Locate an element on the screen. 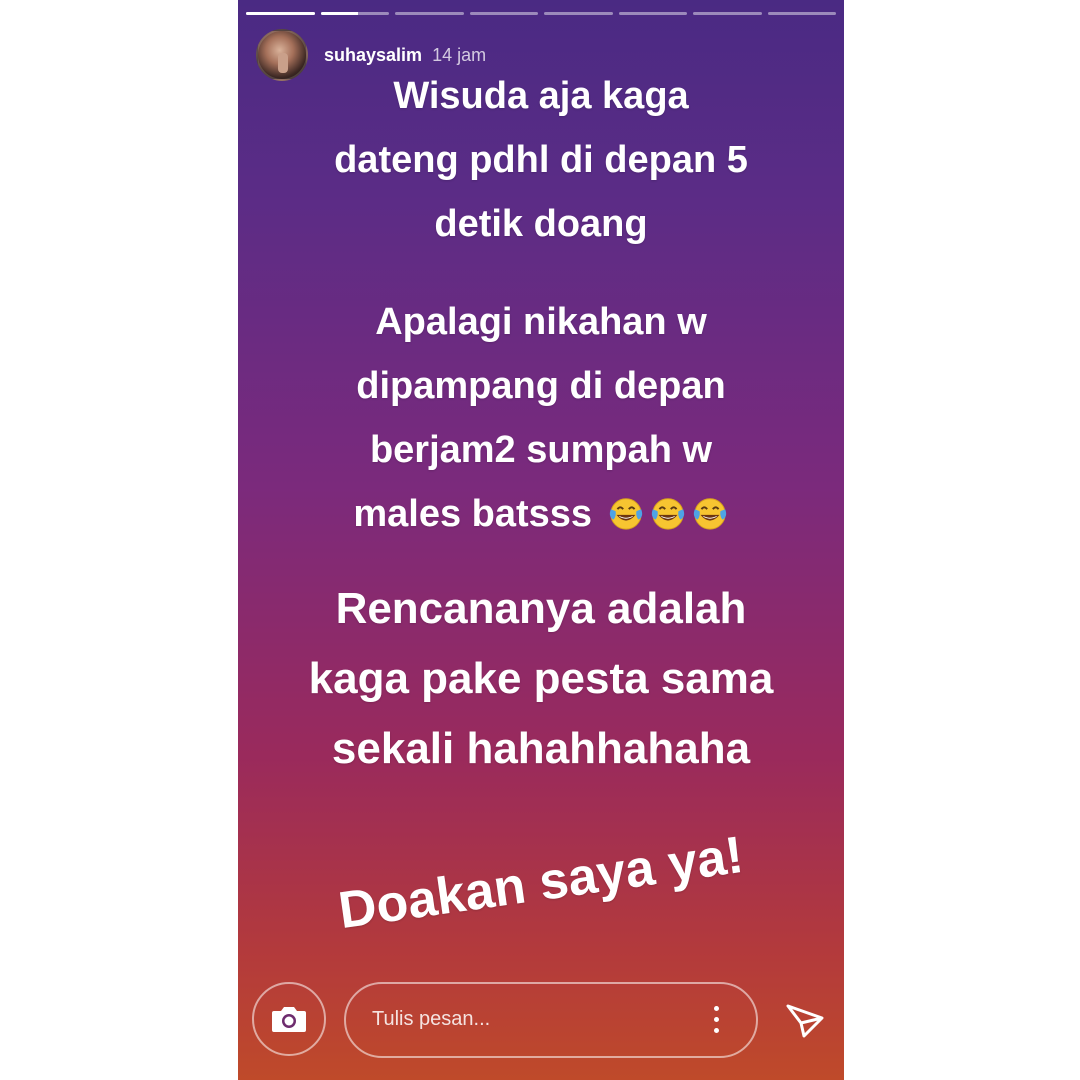  story-text-line: males batsss is located at coordinates (473, 514).